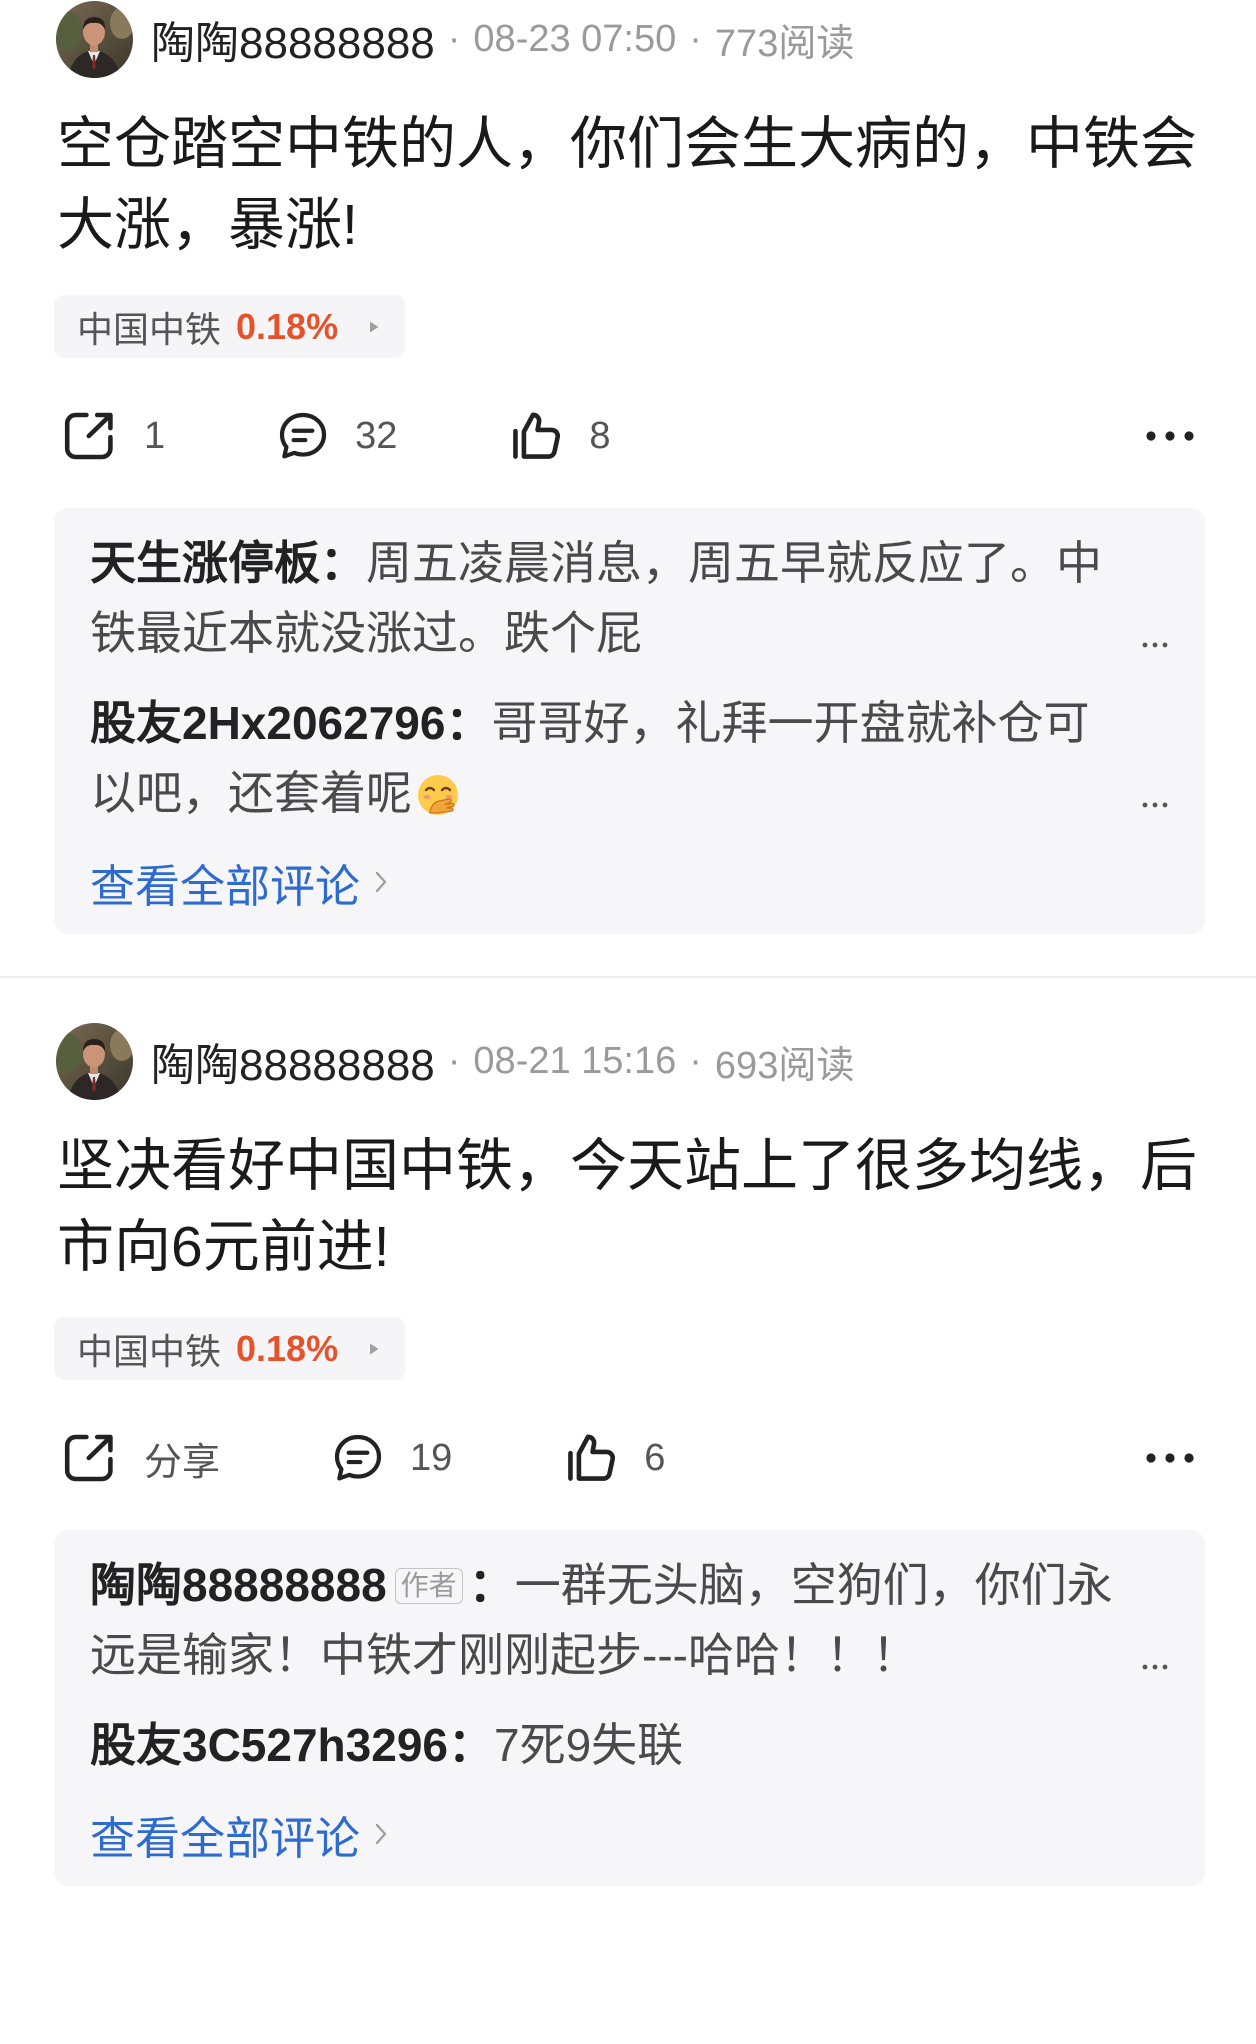  Describe the element at coordinates (155, 435) in the screenshot. I see `share-count: 1` at that location.